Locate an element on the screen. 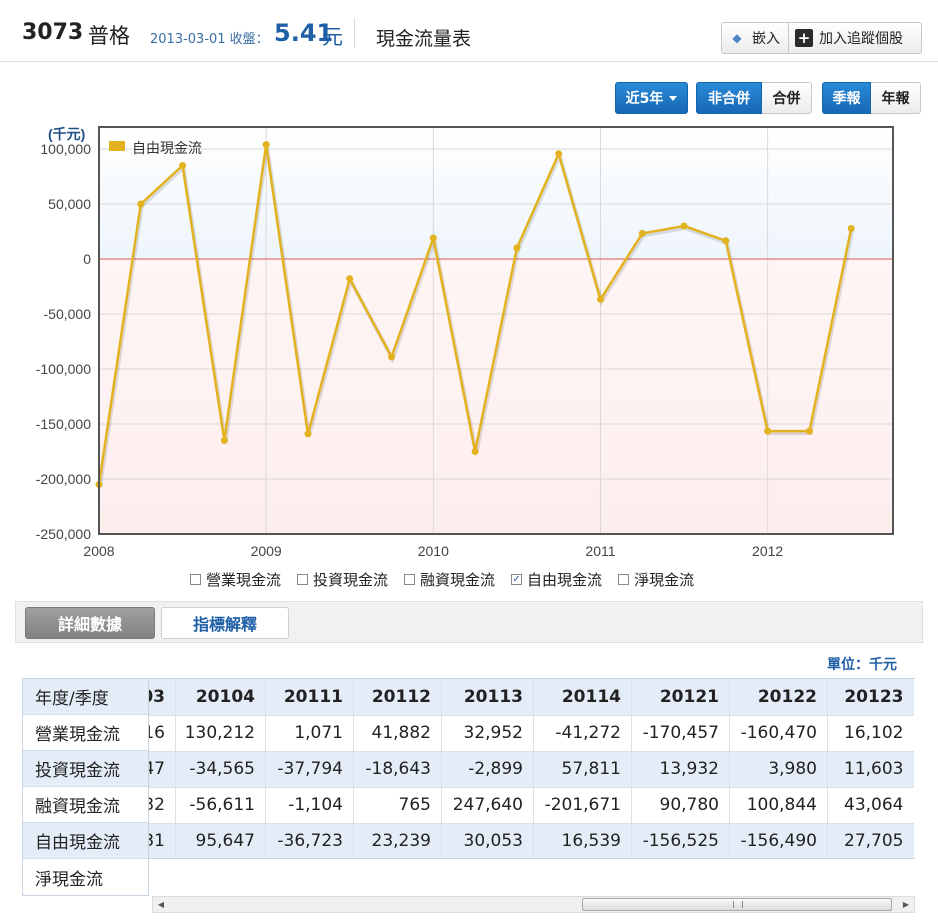 This screenshot has width=938, height=920. table-cell: 100,844 is located at coordinates (778, 805).